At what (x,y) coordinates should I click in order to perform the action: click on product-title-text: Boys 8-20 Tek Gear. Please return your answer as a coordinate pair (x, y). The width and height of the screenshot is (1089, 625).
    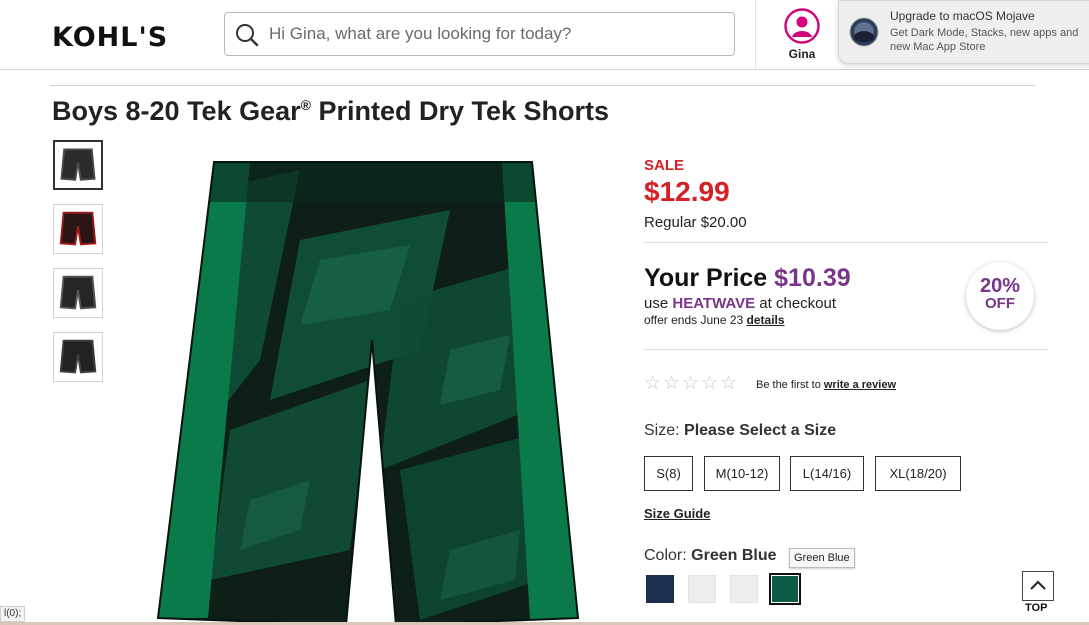
    Looking at the image, I should click on (176, 111).